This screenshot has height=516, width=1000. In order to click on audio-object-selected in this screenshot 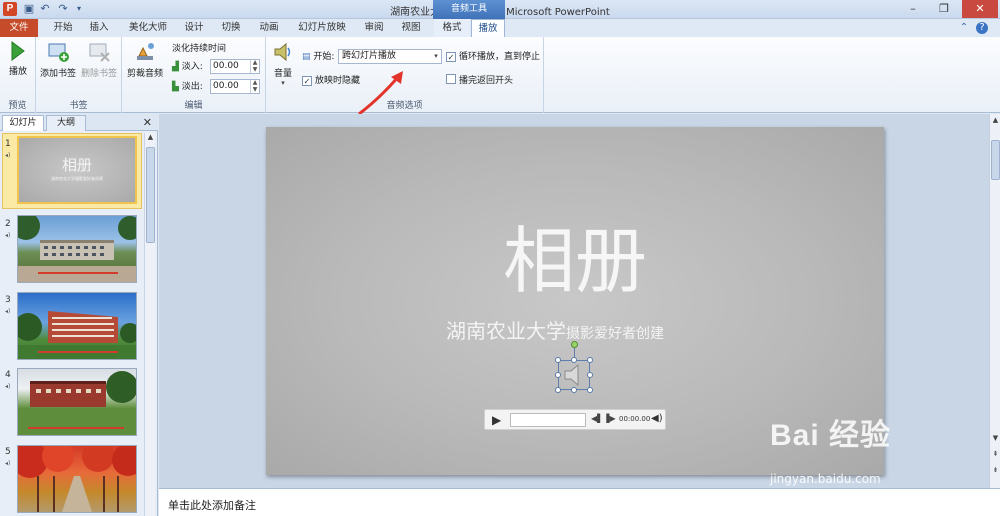, I will do `click(574, 375)`.